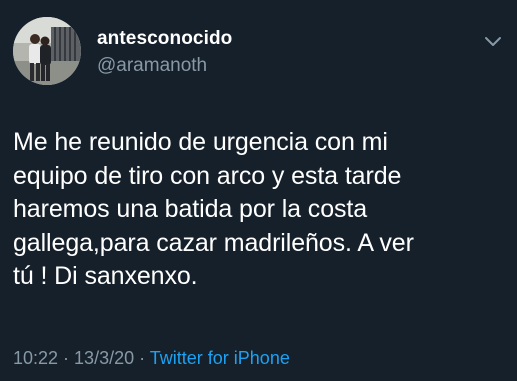  I want to click on display-name: antesconocido, so click(164, 39).